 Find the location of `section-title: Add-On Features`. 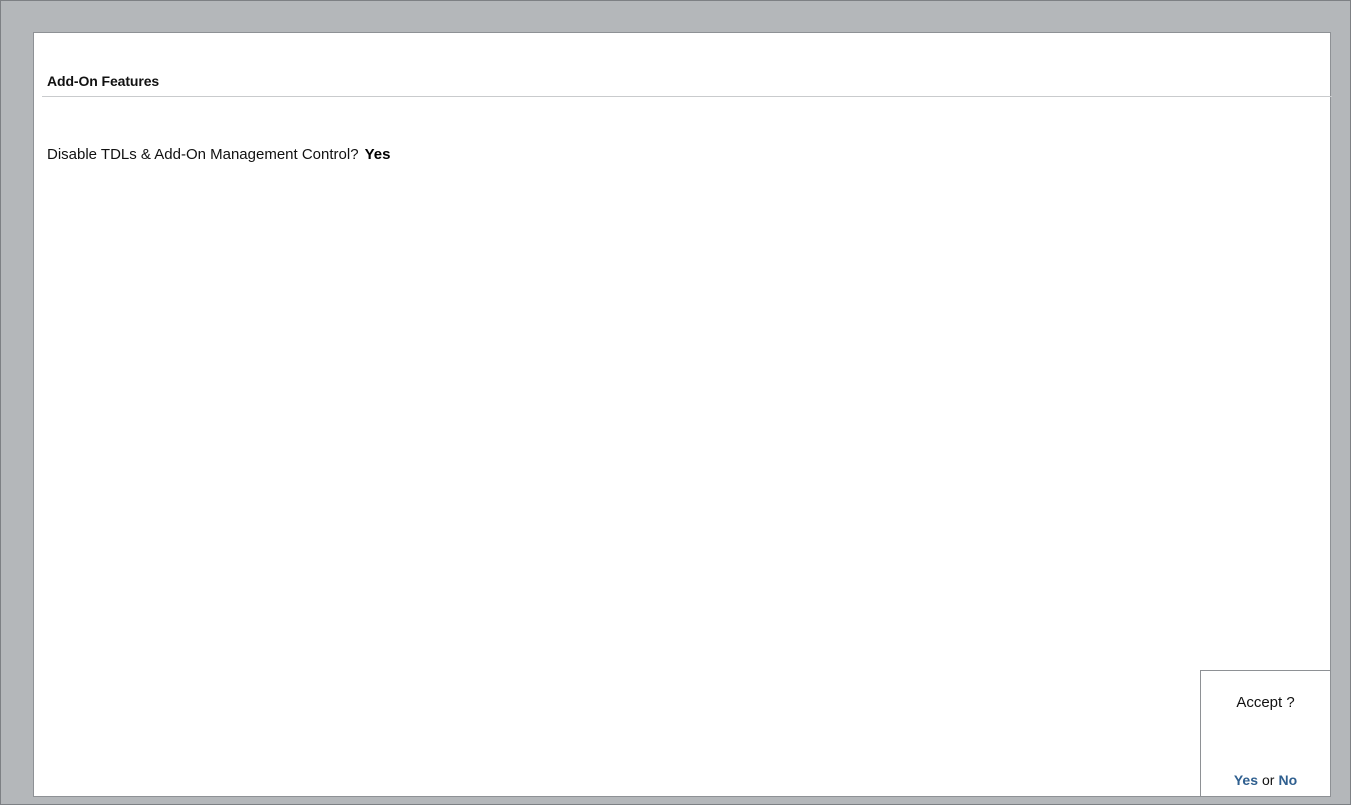

section-title: Add-On Features is located at coordinates (103, 81).